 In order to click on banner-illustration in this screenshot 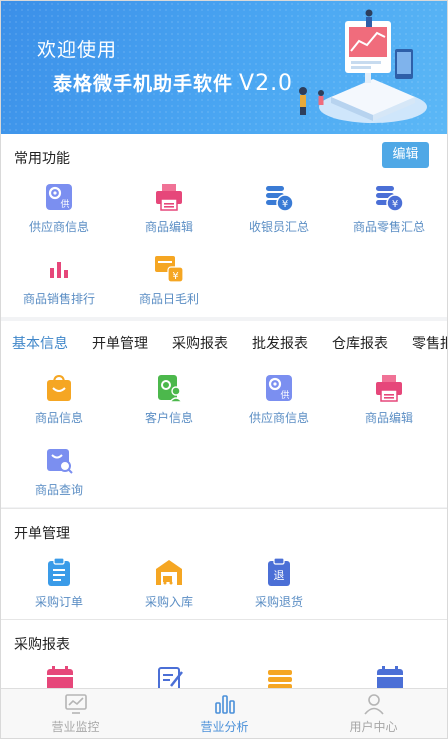, I will do `click(363, 66)`.